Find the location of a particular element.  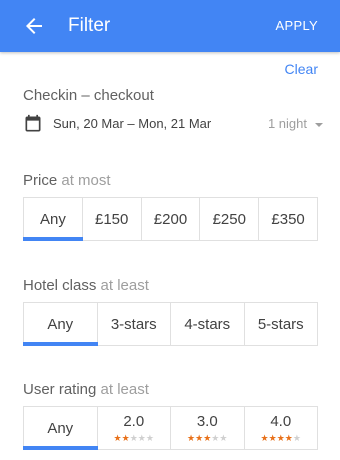

calendar-icon is located at coordinates (33, 123).